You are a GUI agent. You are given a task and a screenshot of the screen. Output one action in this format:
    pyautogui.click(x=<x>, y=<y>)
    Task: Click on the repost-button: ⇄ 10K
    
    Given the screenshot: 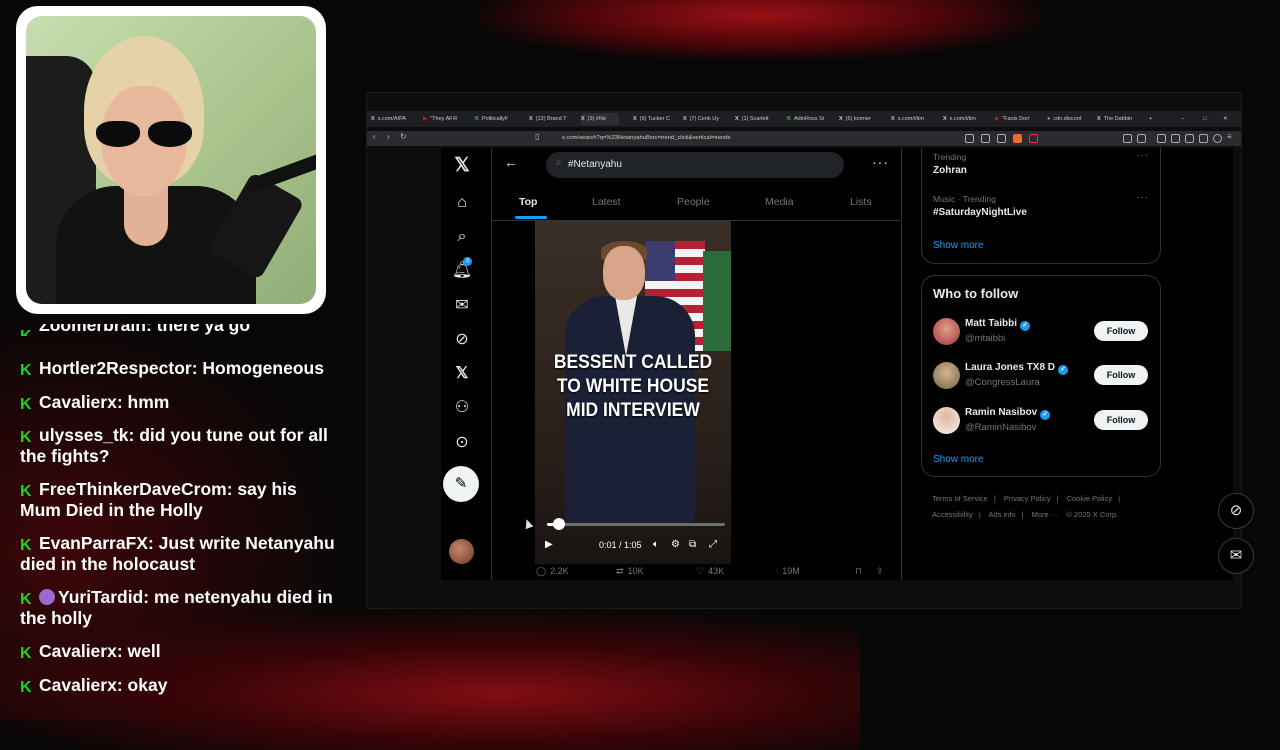 What is the action you would take?
    pyautogui.click(x=630, y=571)
    